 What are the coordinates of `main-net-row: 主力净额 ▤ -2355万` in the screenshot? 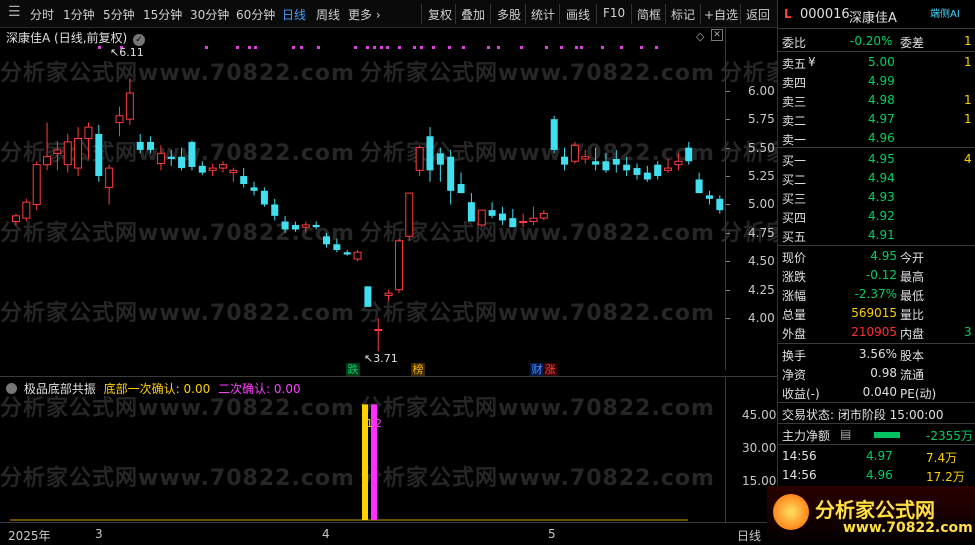 It's located at (877, 435).